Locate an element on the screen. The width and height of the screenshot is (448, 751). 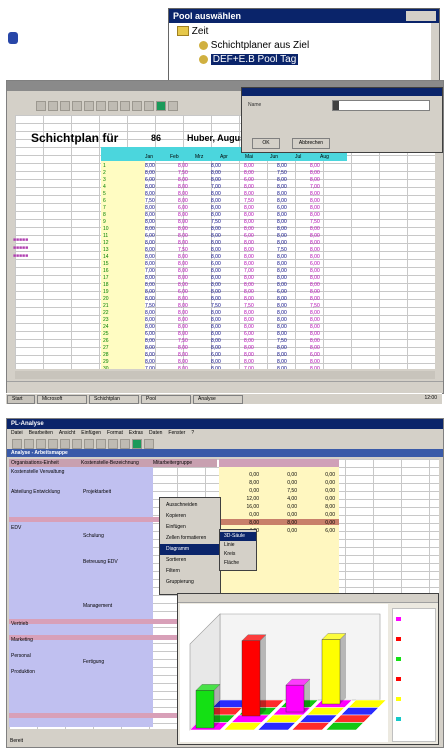
undo-icon is located at coordinates (101, 444).